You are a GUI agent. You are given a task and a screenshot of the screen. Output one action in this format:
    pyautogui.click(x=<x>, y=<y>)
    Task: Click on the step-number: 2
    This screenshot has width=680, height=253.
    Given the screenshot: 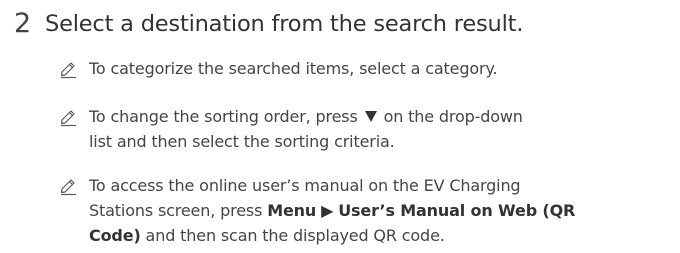 What is the action you would take?
    pyautogui.click(x=23, y=23)
    